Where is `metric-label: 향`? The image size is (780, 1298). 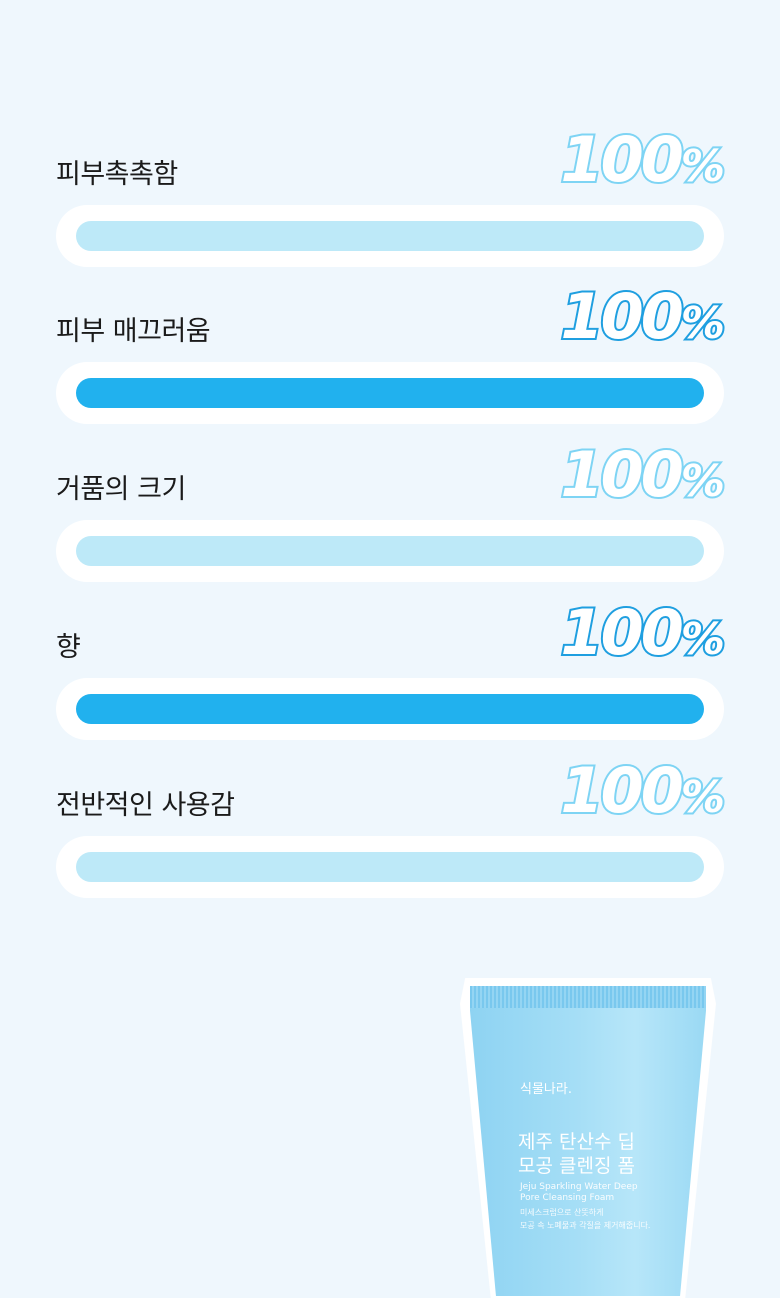
metric-label: 향 is located at coordinates (68, 647).